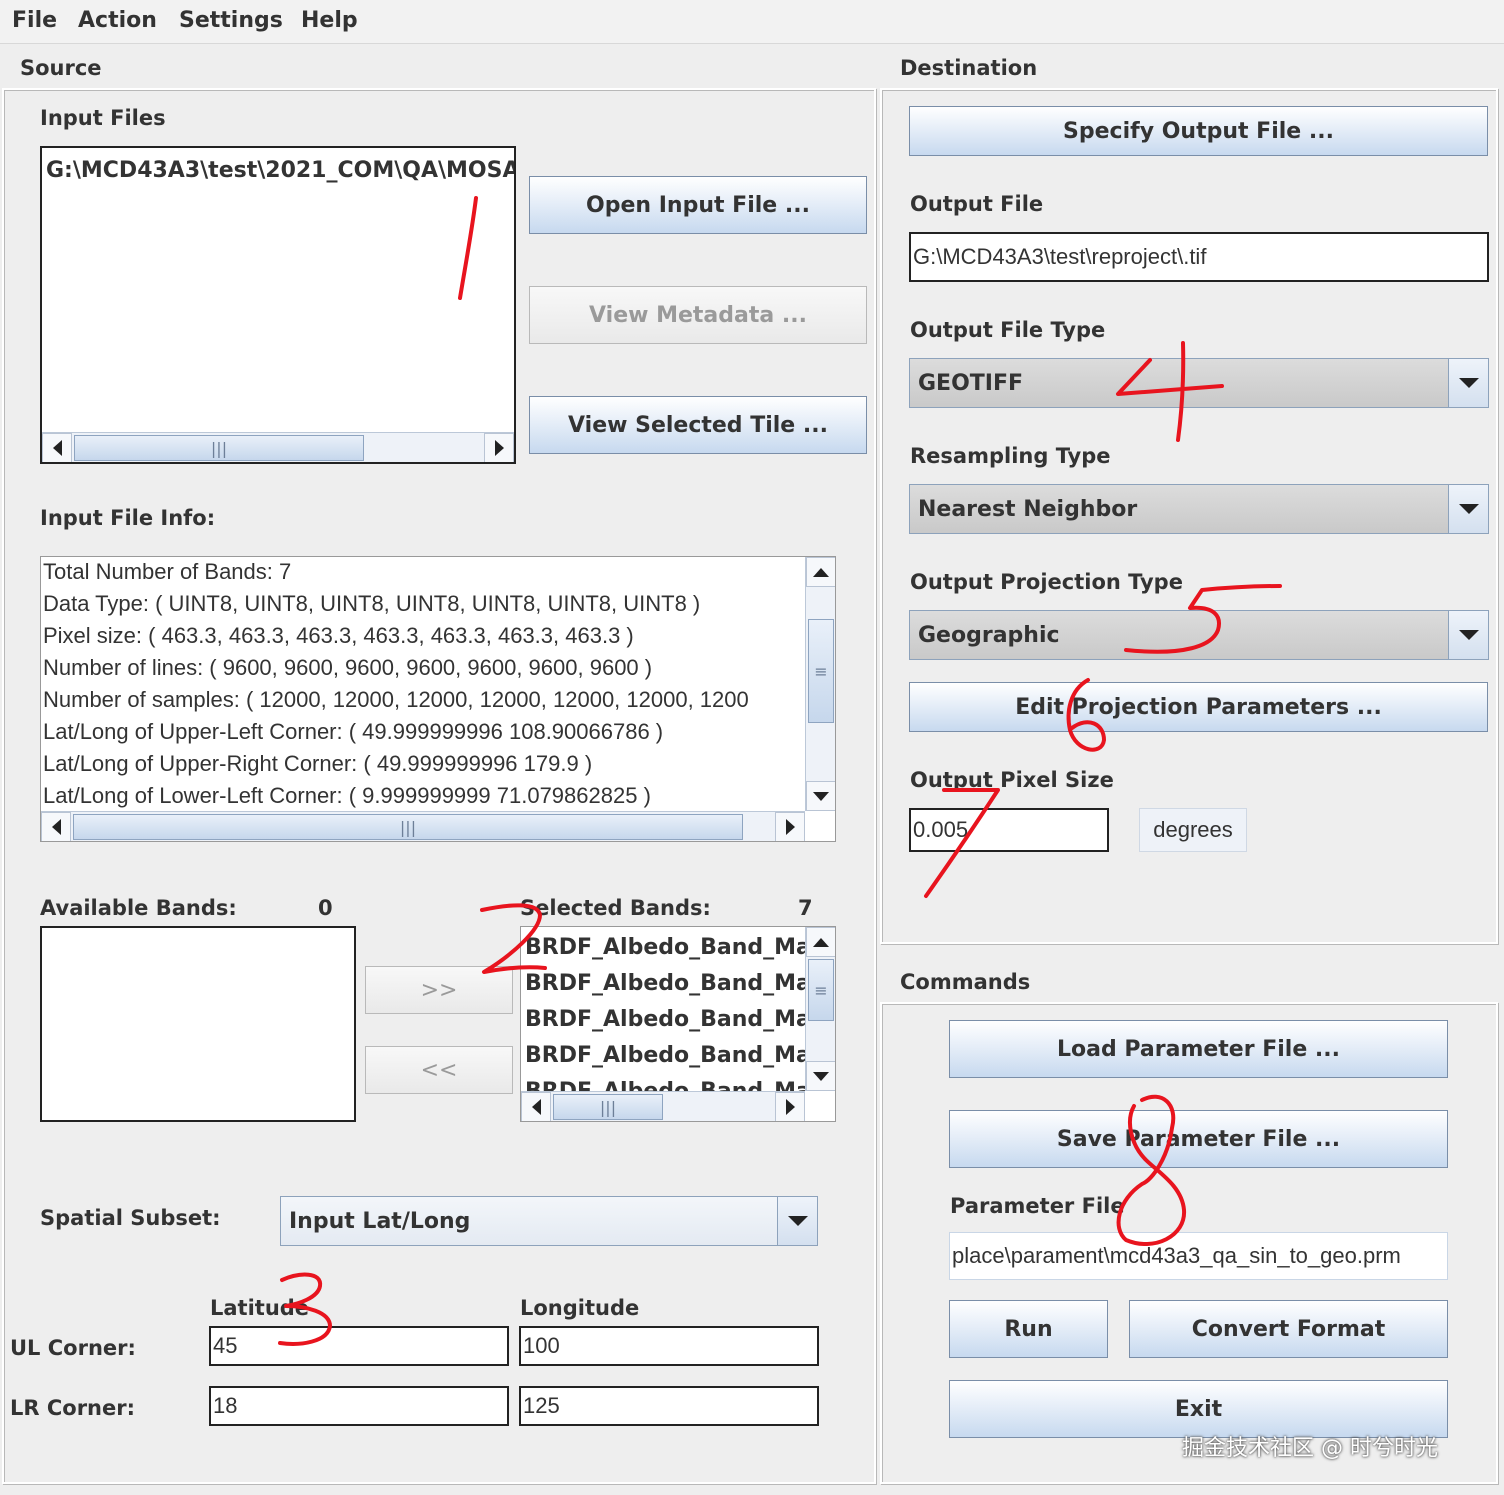 The height and width of the screenshot is (1495, 1504). I want to click on latitude-label: Latitude, so click(260, 1308).